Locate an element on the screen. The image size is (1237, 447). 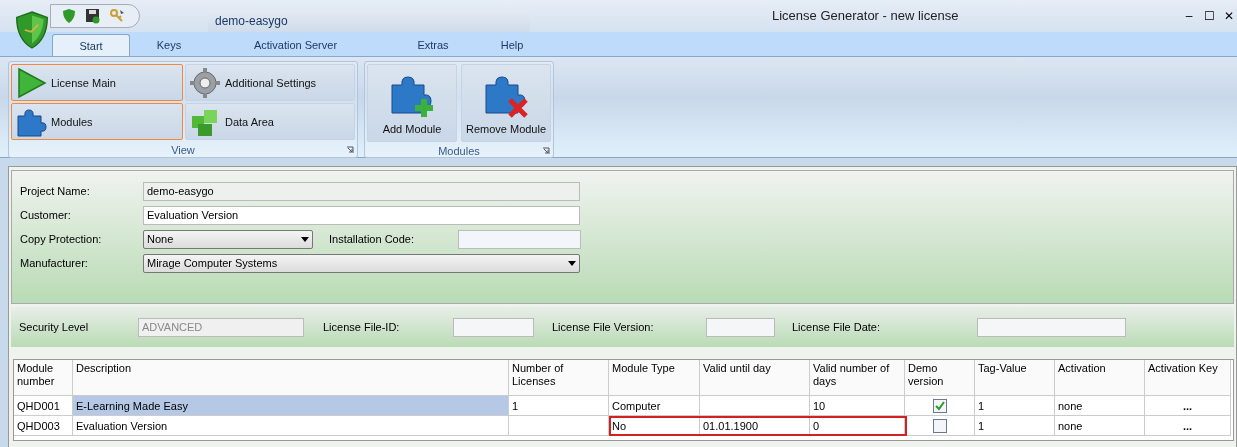
field-label: Installation Code: is located at coordinates (372, 239).